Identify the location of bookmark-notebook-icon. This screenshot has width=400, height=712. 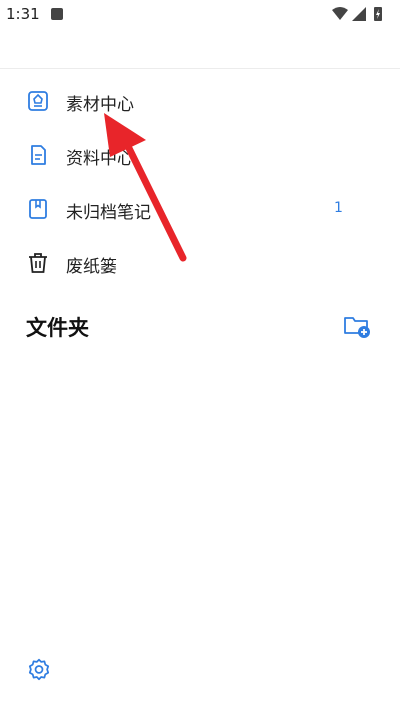
(38, 209).